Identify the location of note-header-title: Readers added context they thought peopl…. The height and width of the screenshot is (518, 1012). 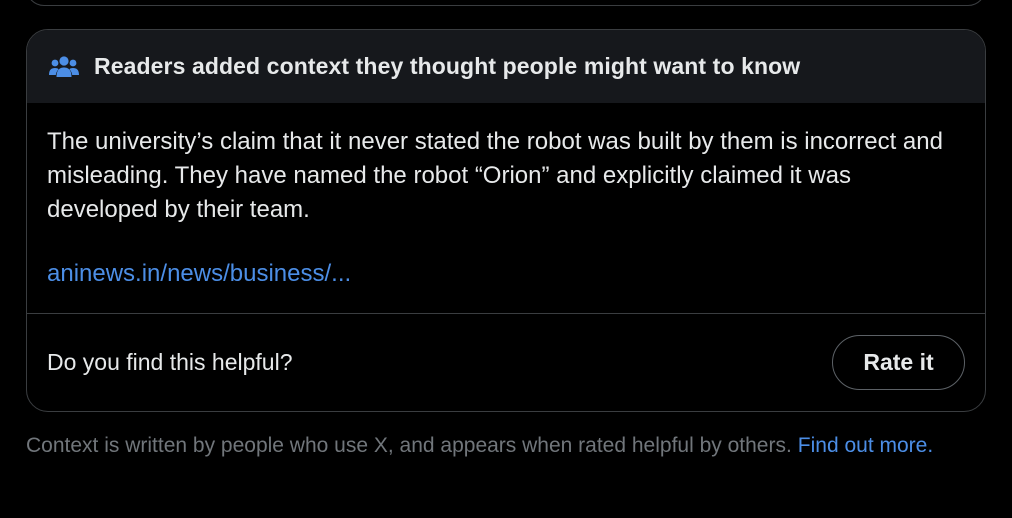
(447, 66).